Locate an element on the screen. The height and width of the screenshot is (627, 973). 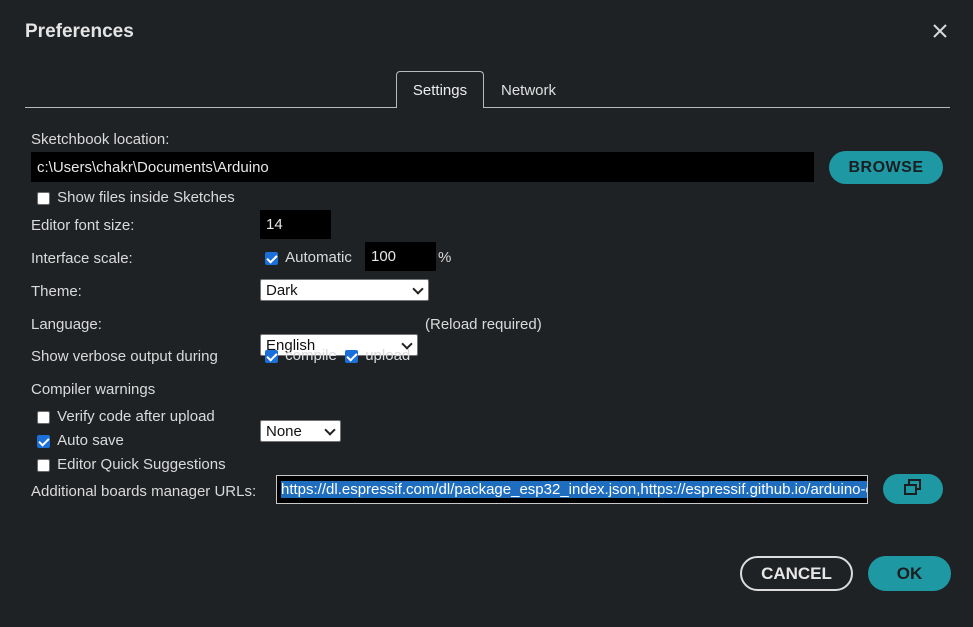
quick-suggestions-row: Editor Quick Suggestions is located at coordinates (131, 464).